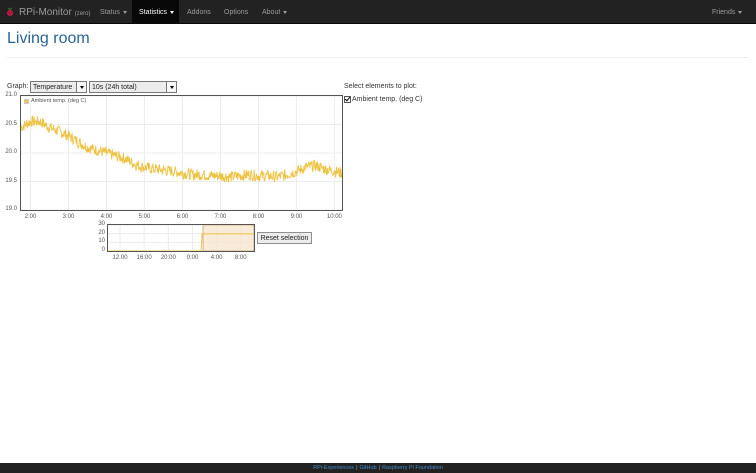 Image resolution: width=756 pixels, height=473 pixels. I want to click on x-tick-label: 8:00, so click(258, 217).